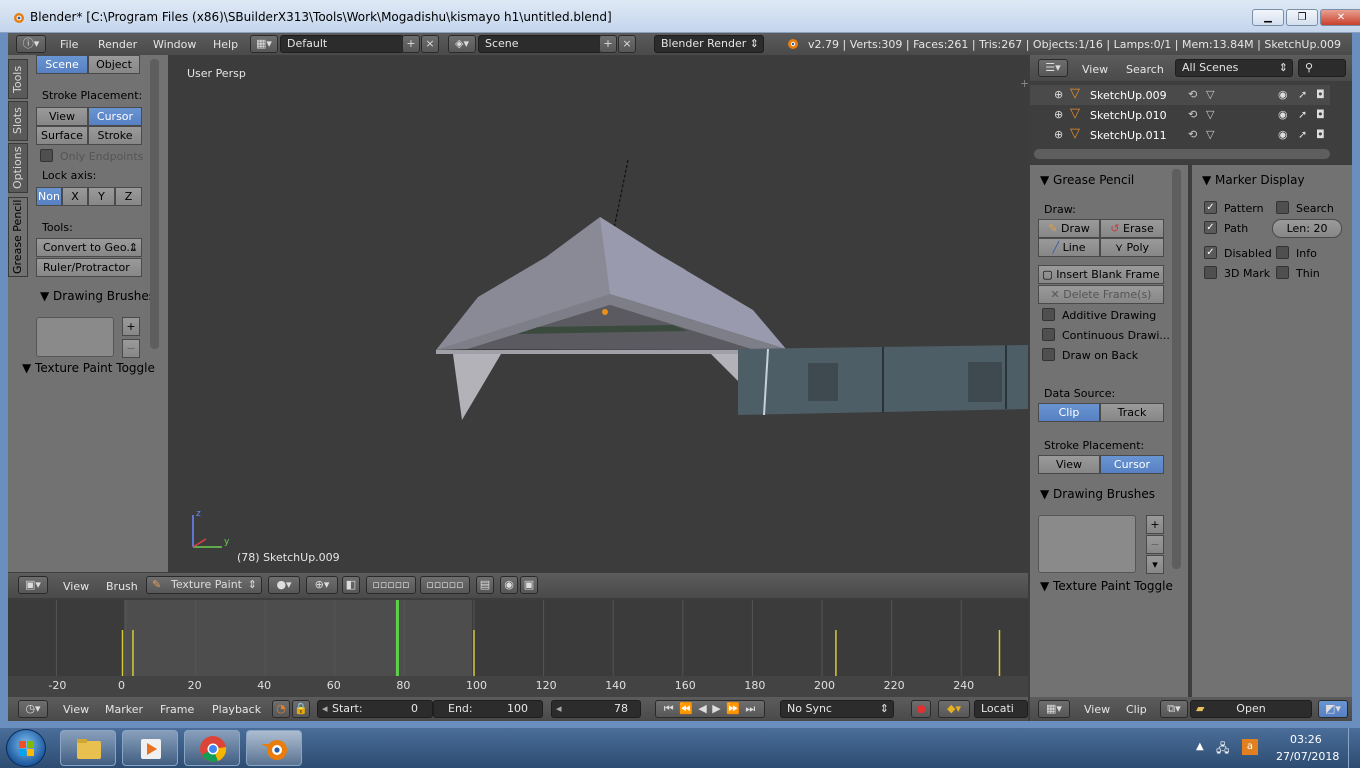 The height and width of the screenshot is (768, 1360). Describe the element at coordinates (88, 368) in the screenshot. I see `texture-paint-toggle-header: ▼ Texture Paint Toggle` at that location.